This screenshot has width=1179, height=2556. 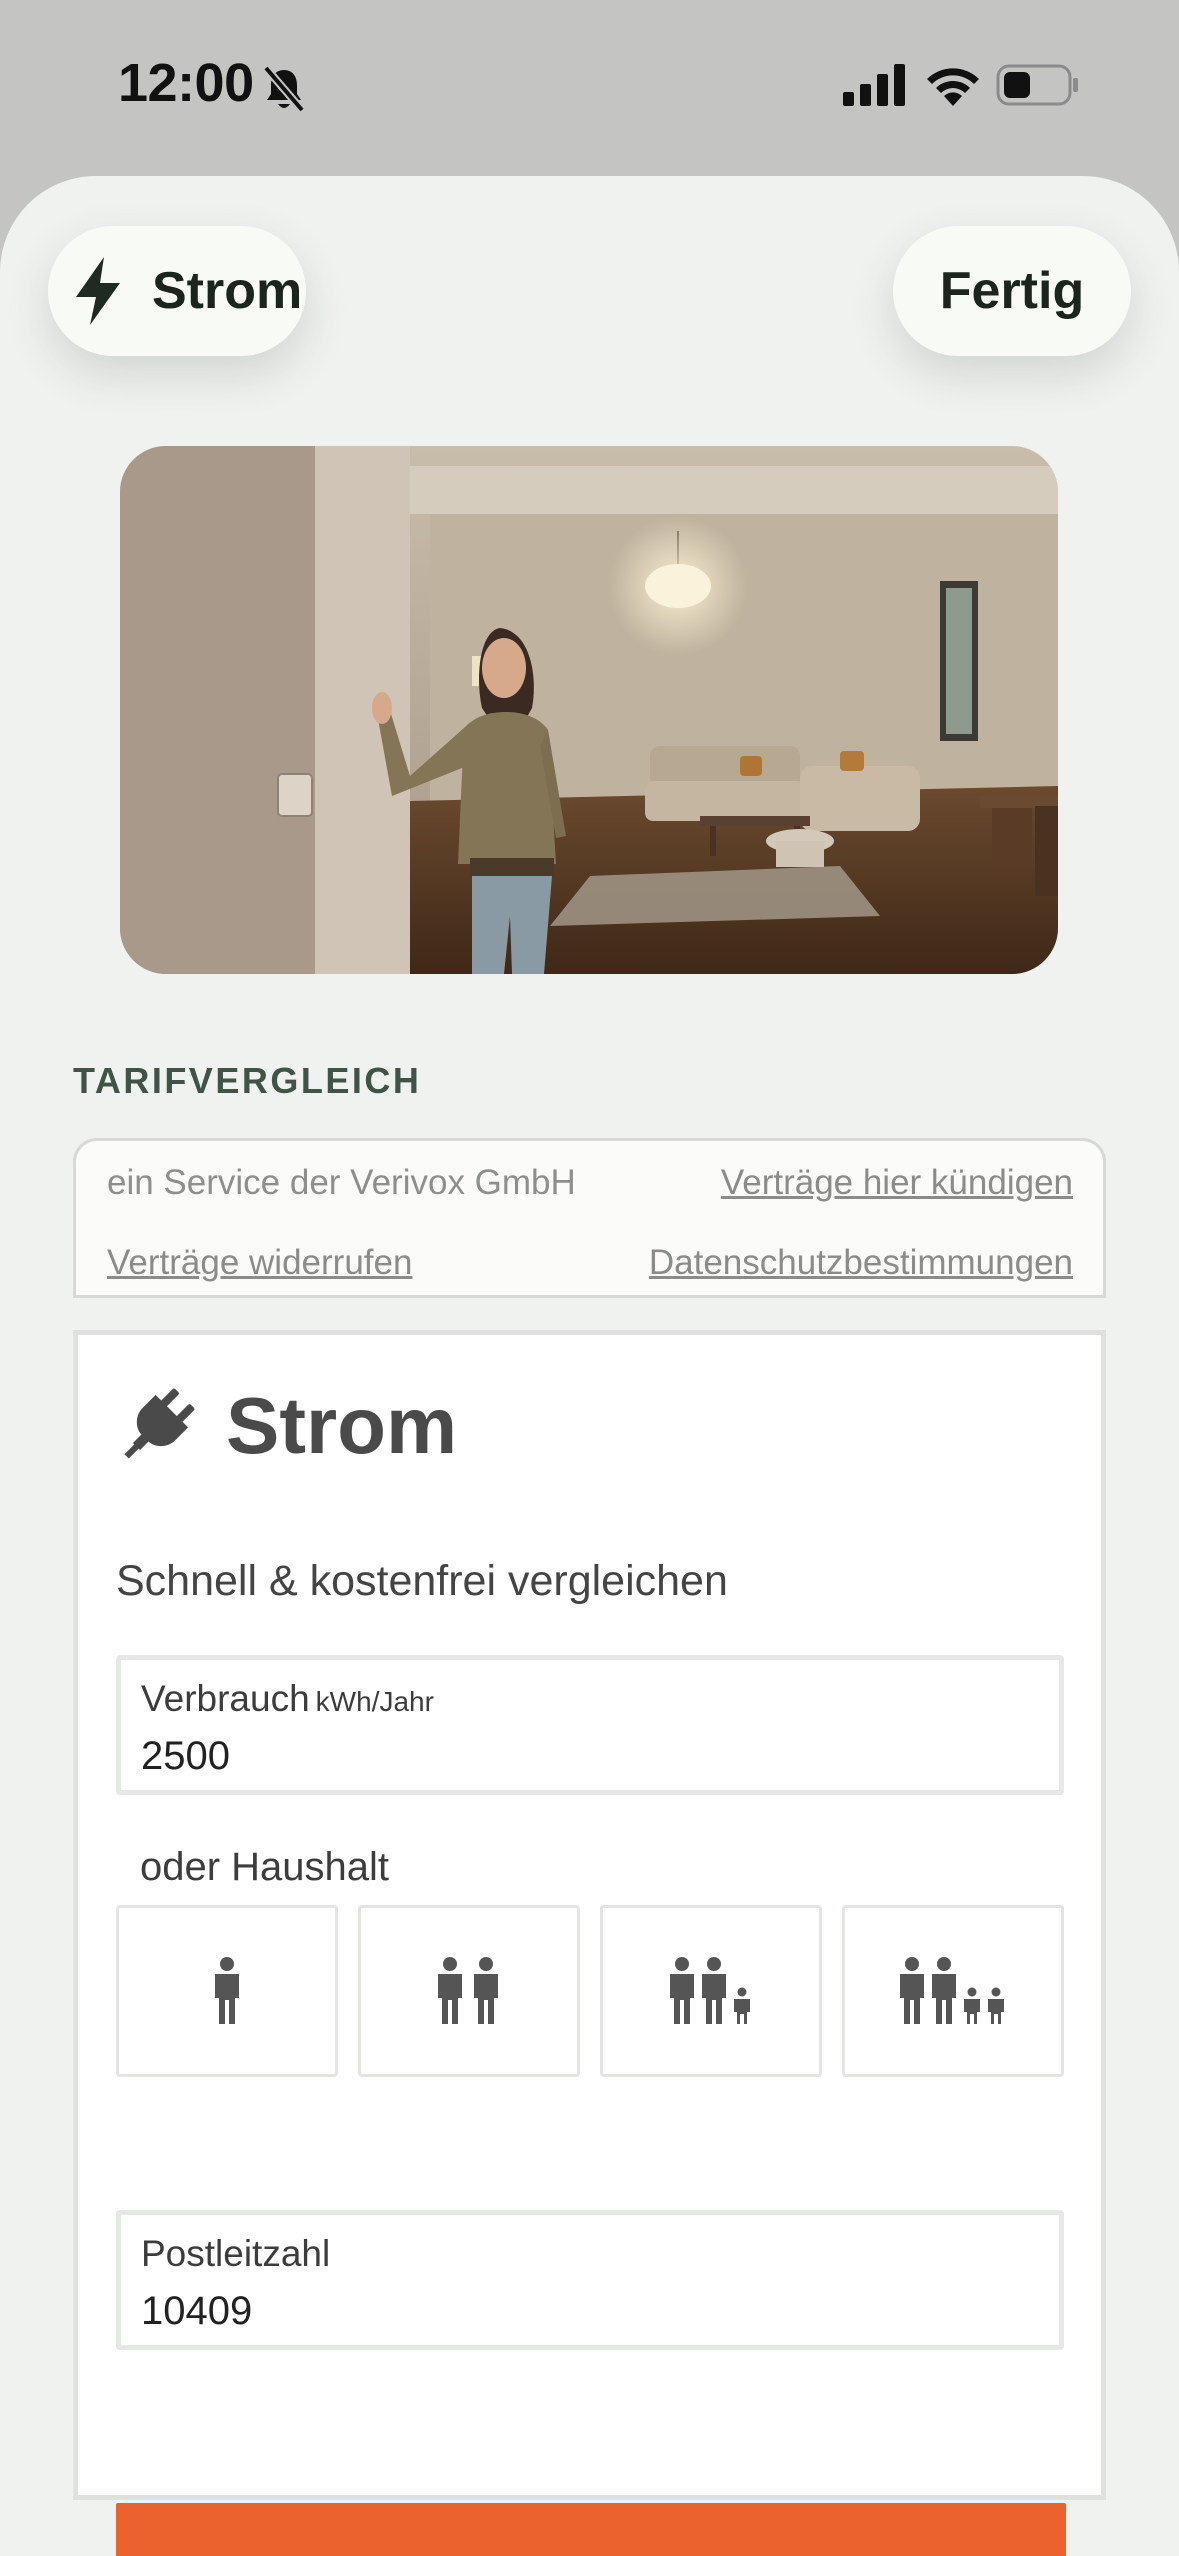 I want to click on household-3-persons-button, so click(x=711, y=1991).